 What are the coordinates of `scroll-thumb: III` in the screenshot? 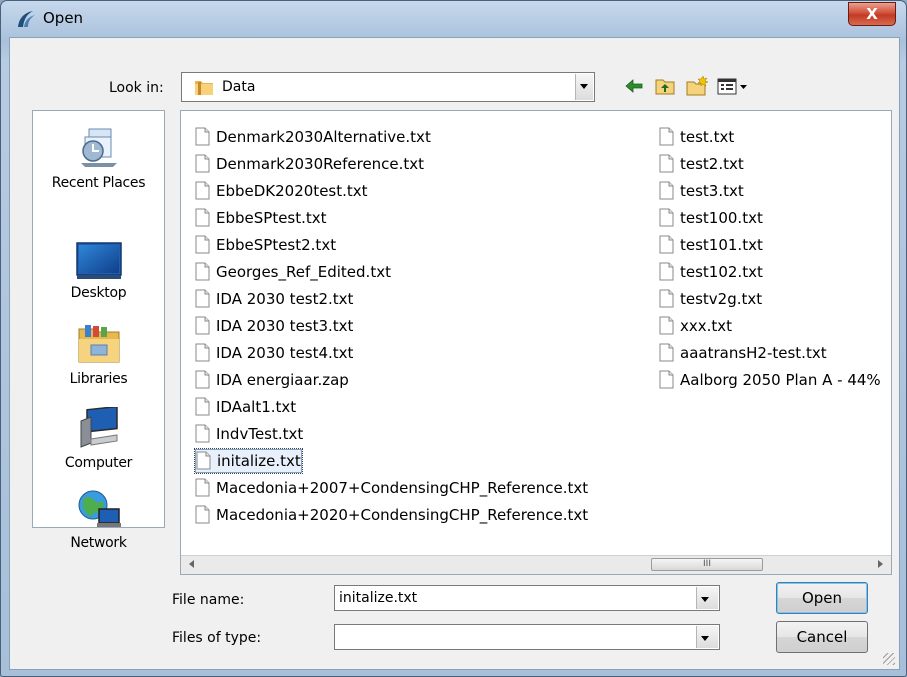 It's located at (707, 564).